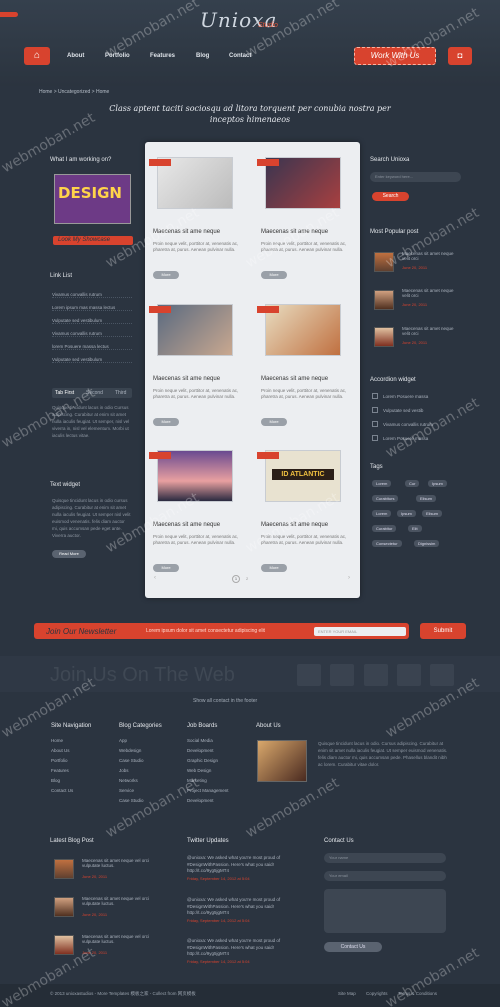 The width and height of the screenshot is (500, 1007). What do you see at coordinates (349, 578) in the screenshot?
I see `next-icon: ›` at bounding box center [349, 578].